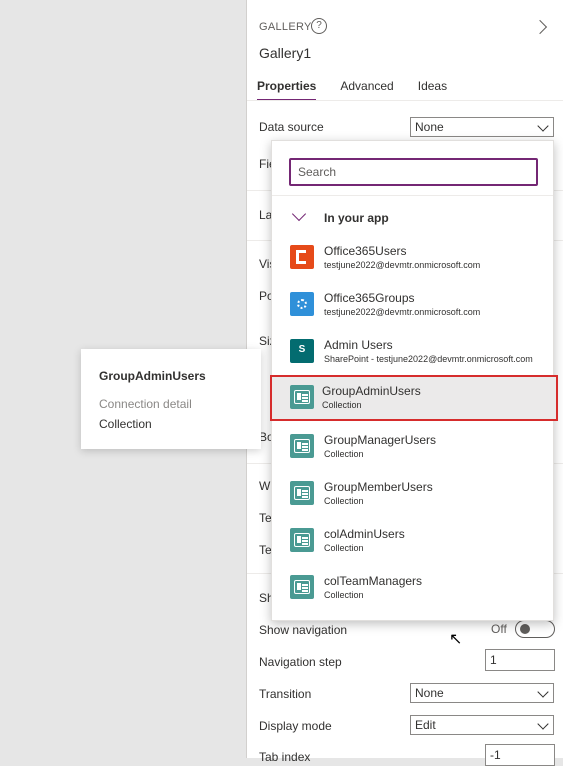  What do you see at coordinates (380, 440) in the screenshot?
I see `item-title: GroupManagerUsers` at bounding box center [380, 440].